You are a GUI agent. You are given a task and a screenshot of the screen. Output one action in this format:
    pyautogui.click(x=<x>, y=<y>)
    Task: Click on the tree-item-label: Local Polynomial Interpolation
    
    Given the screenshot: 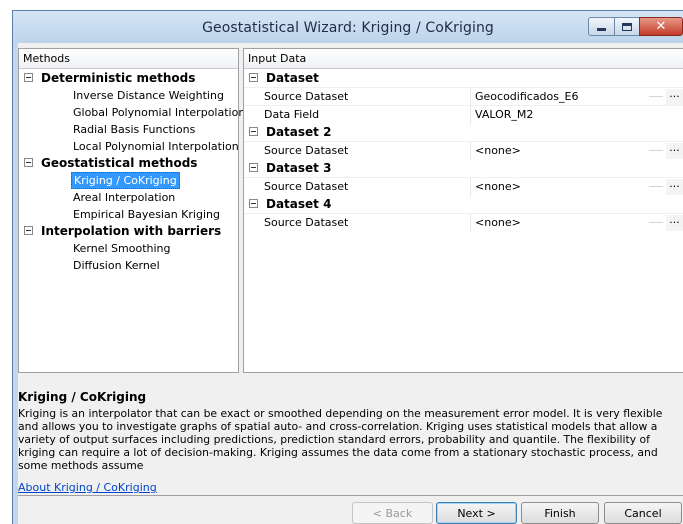 What is the action you would take?
    pyautogui.click(x=156, y=146)
    